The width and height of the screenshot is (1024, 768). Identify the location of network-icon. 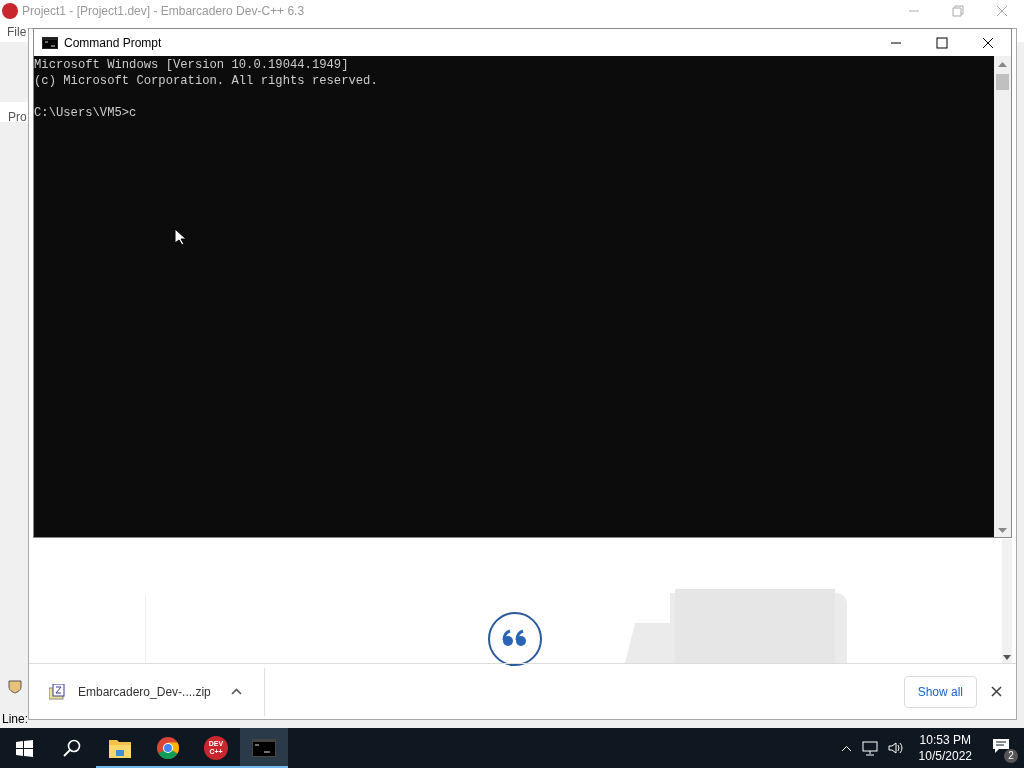
(869, 748).